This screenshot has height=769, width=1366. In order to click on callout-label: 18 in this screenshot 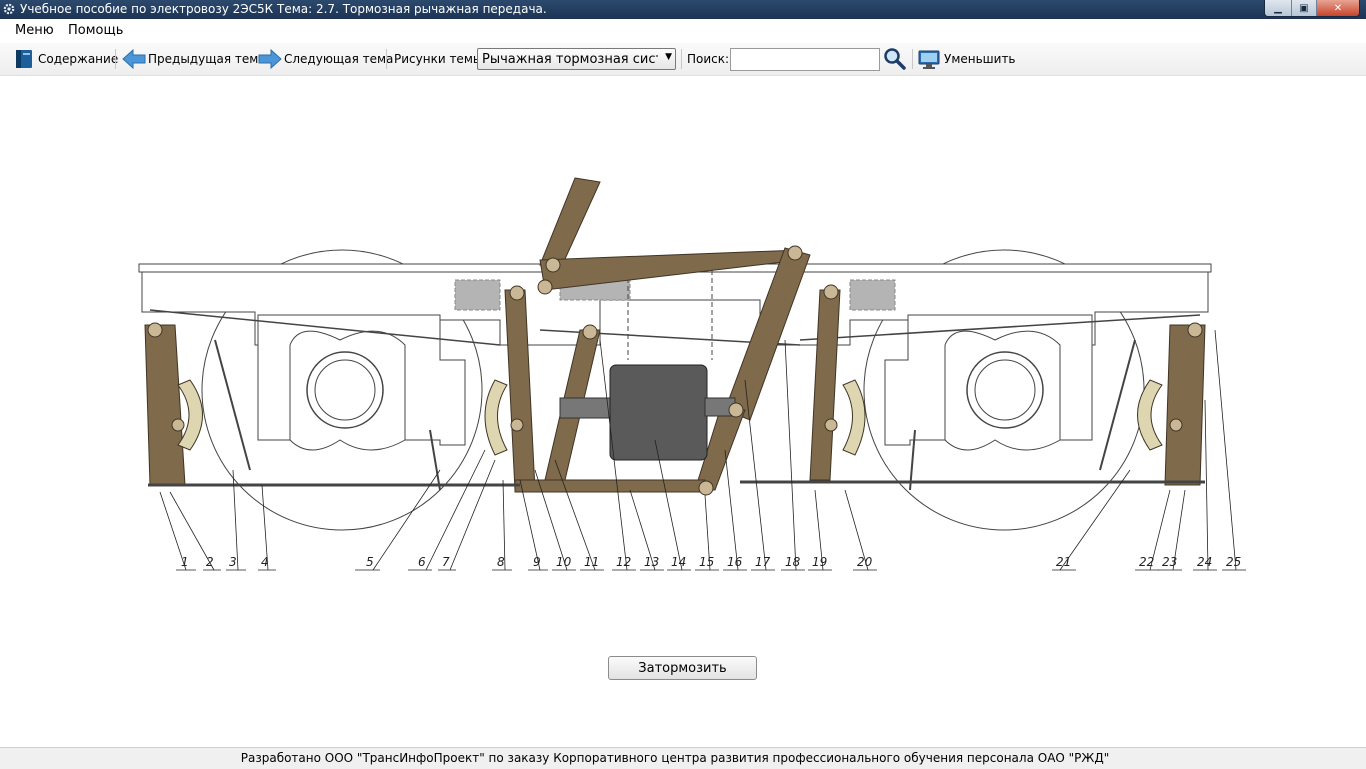, I will do `click(793, 562)`.